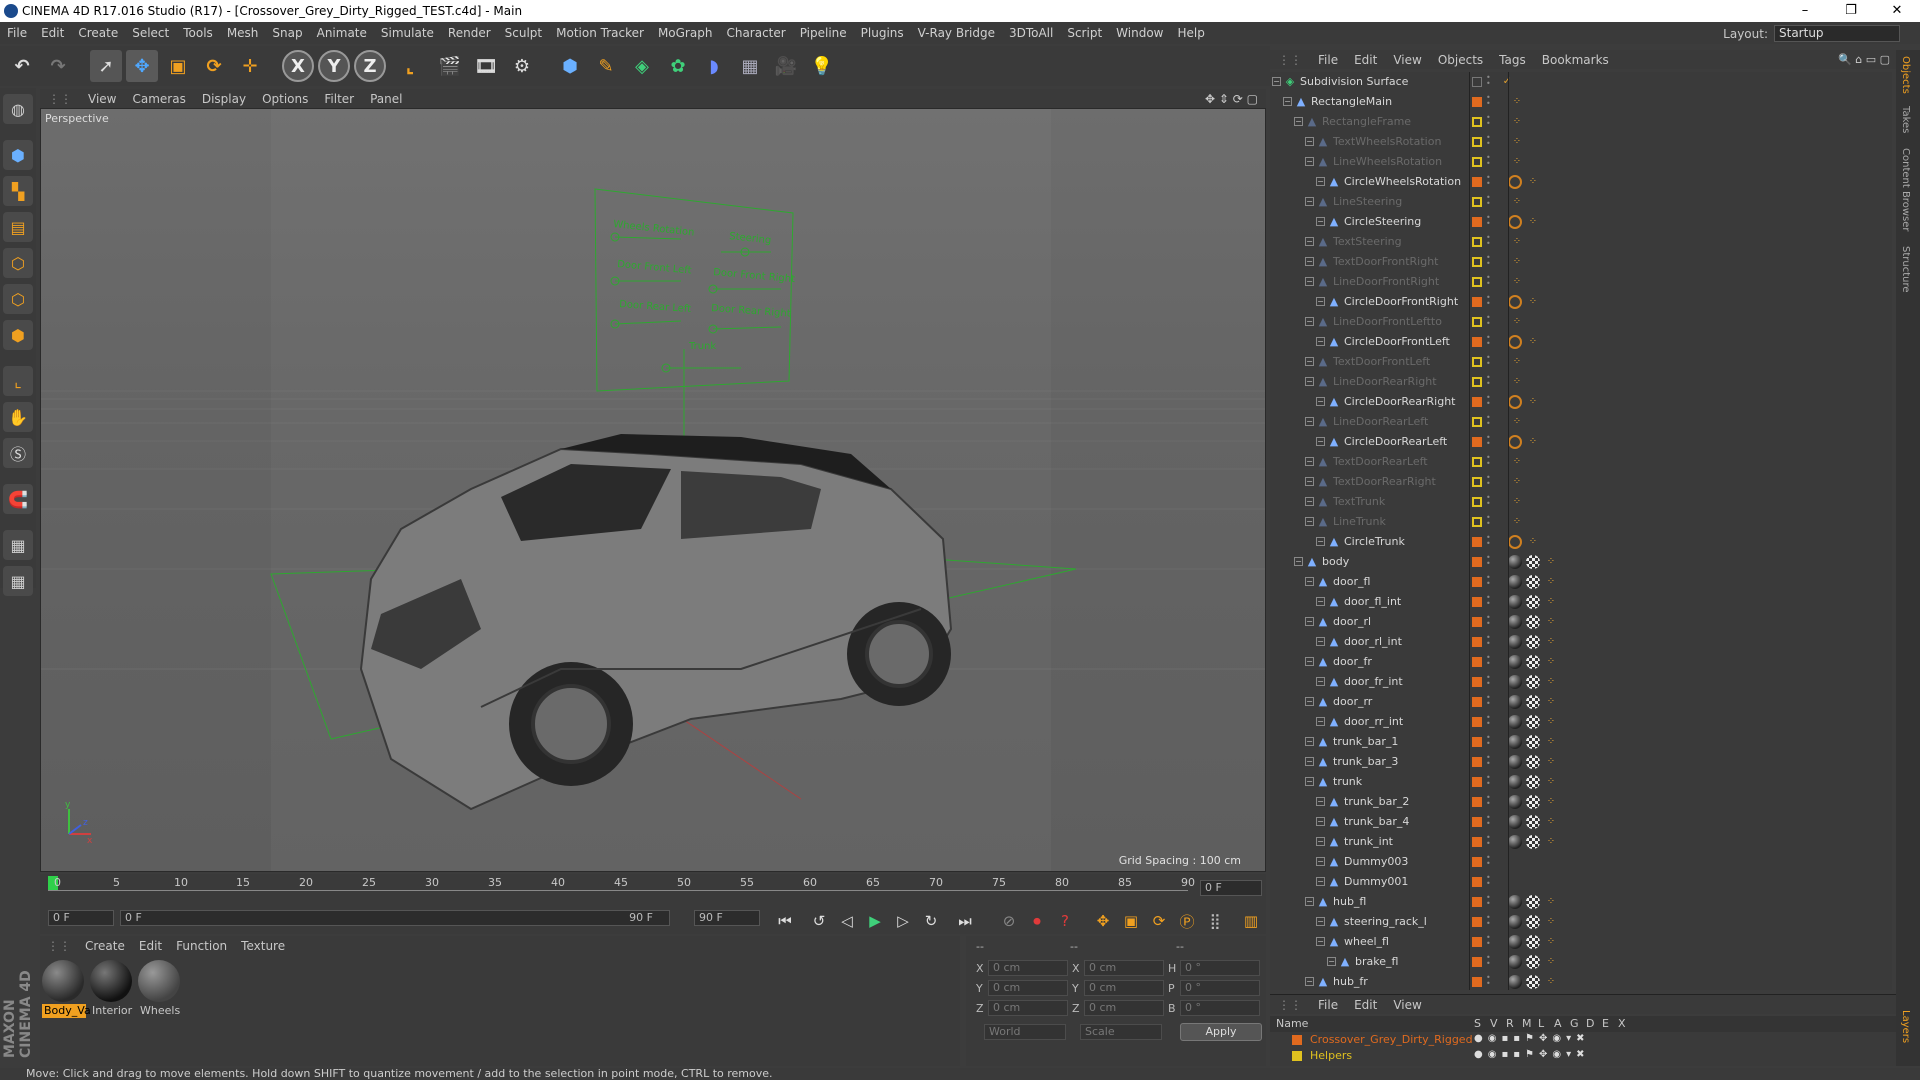  I want to click on points-mode-icon: ⬡, so click(18, 263).